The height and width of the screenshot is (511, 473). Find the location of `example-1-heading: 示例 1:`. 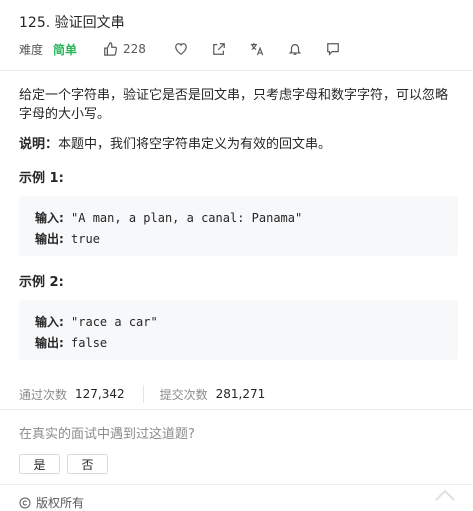

example-1-heading: 示例 1: is located at coordinates (41, 178).